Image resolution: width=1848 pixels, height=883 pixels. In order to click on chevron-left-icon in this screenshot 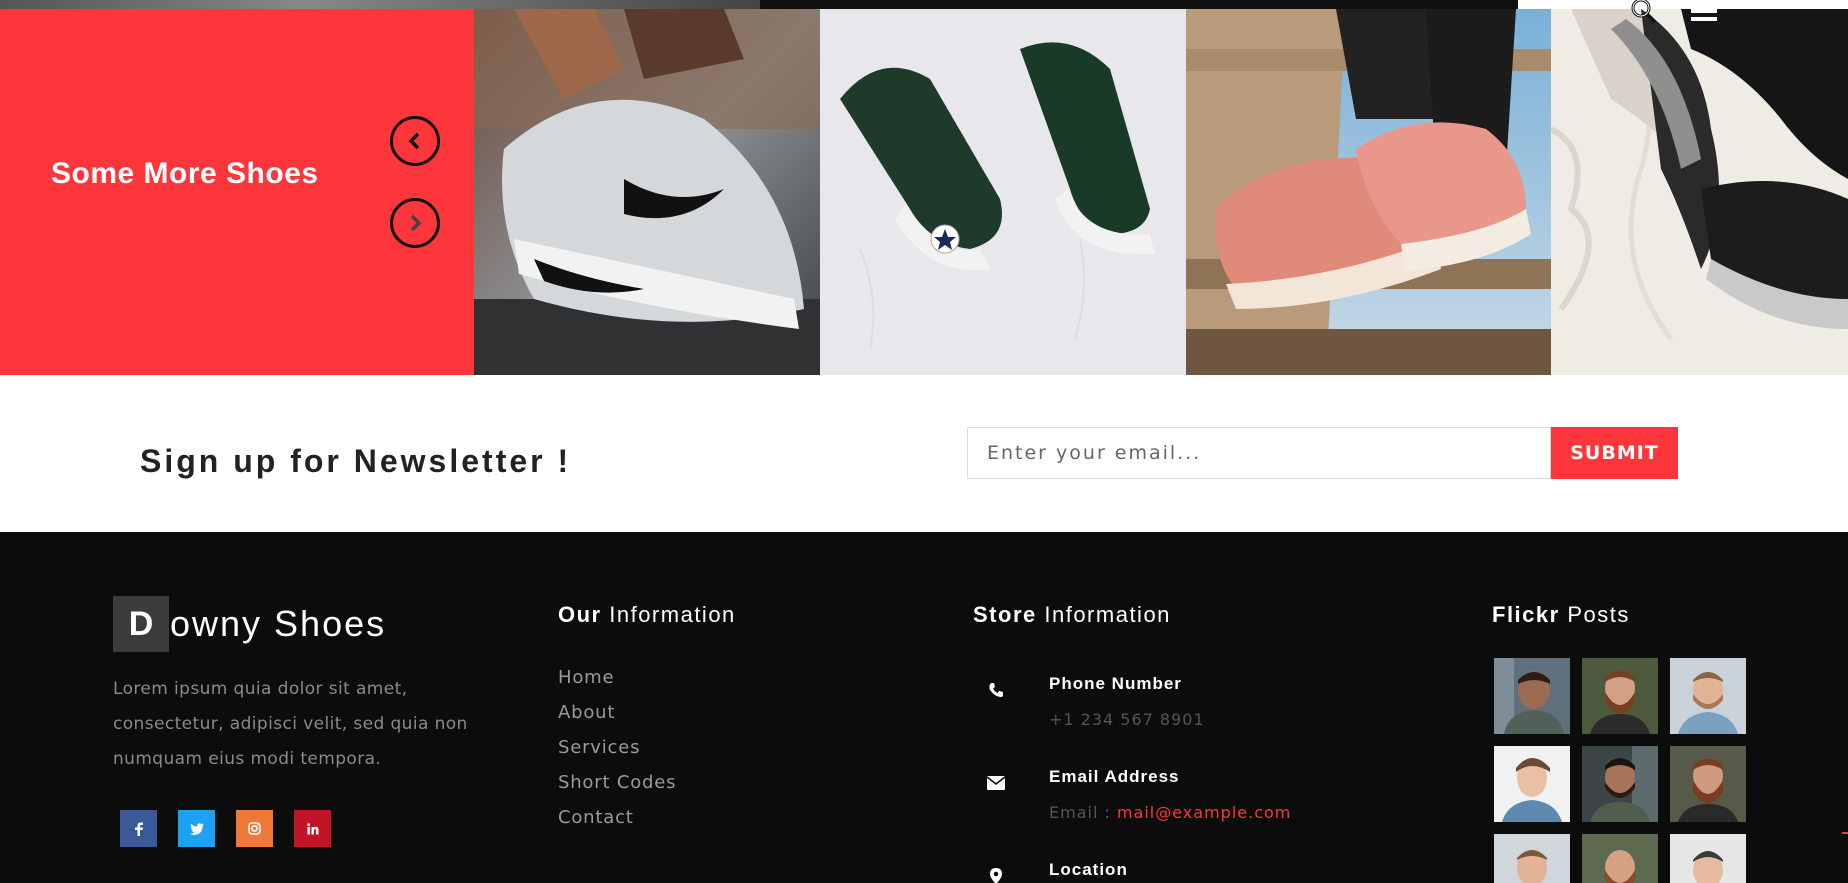, I will do `click(414, 141)`.